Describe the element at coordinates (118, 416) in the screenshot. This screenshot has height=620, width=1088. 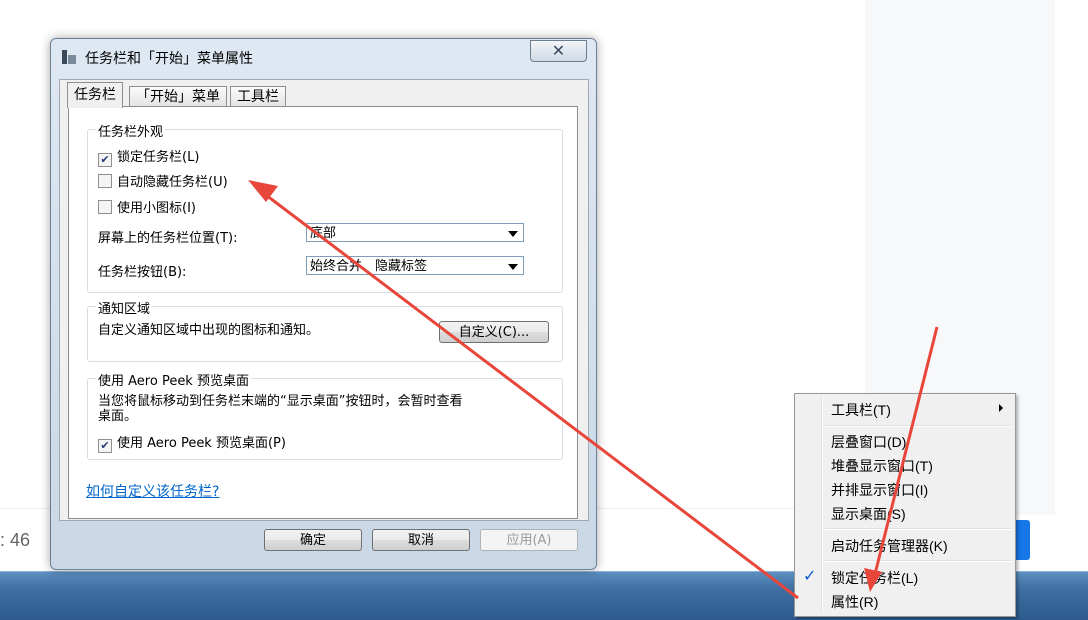
I see `aero-peek-description-line2: 桌面。` at that location.